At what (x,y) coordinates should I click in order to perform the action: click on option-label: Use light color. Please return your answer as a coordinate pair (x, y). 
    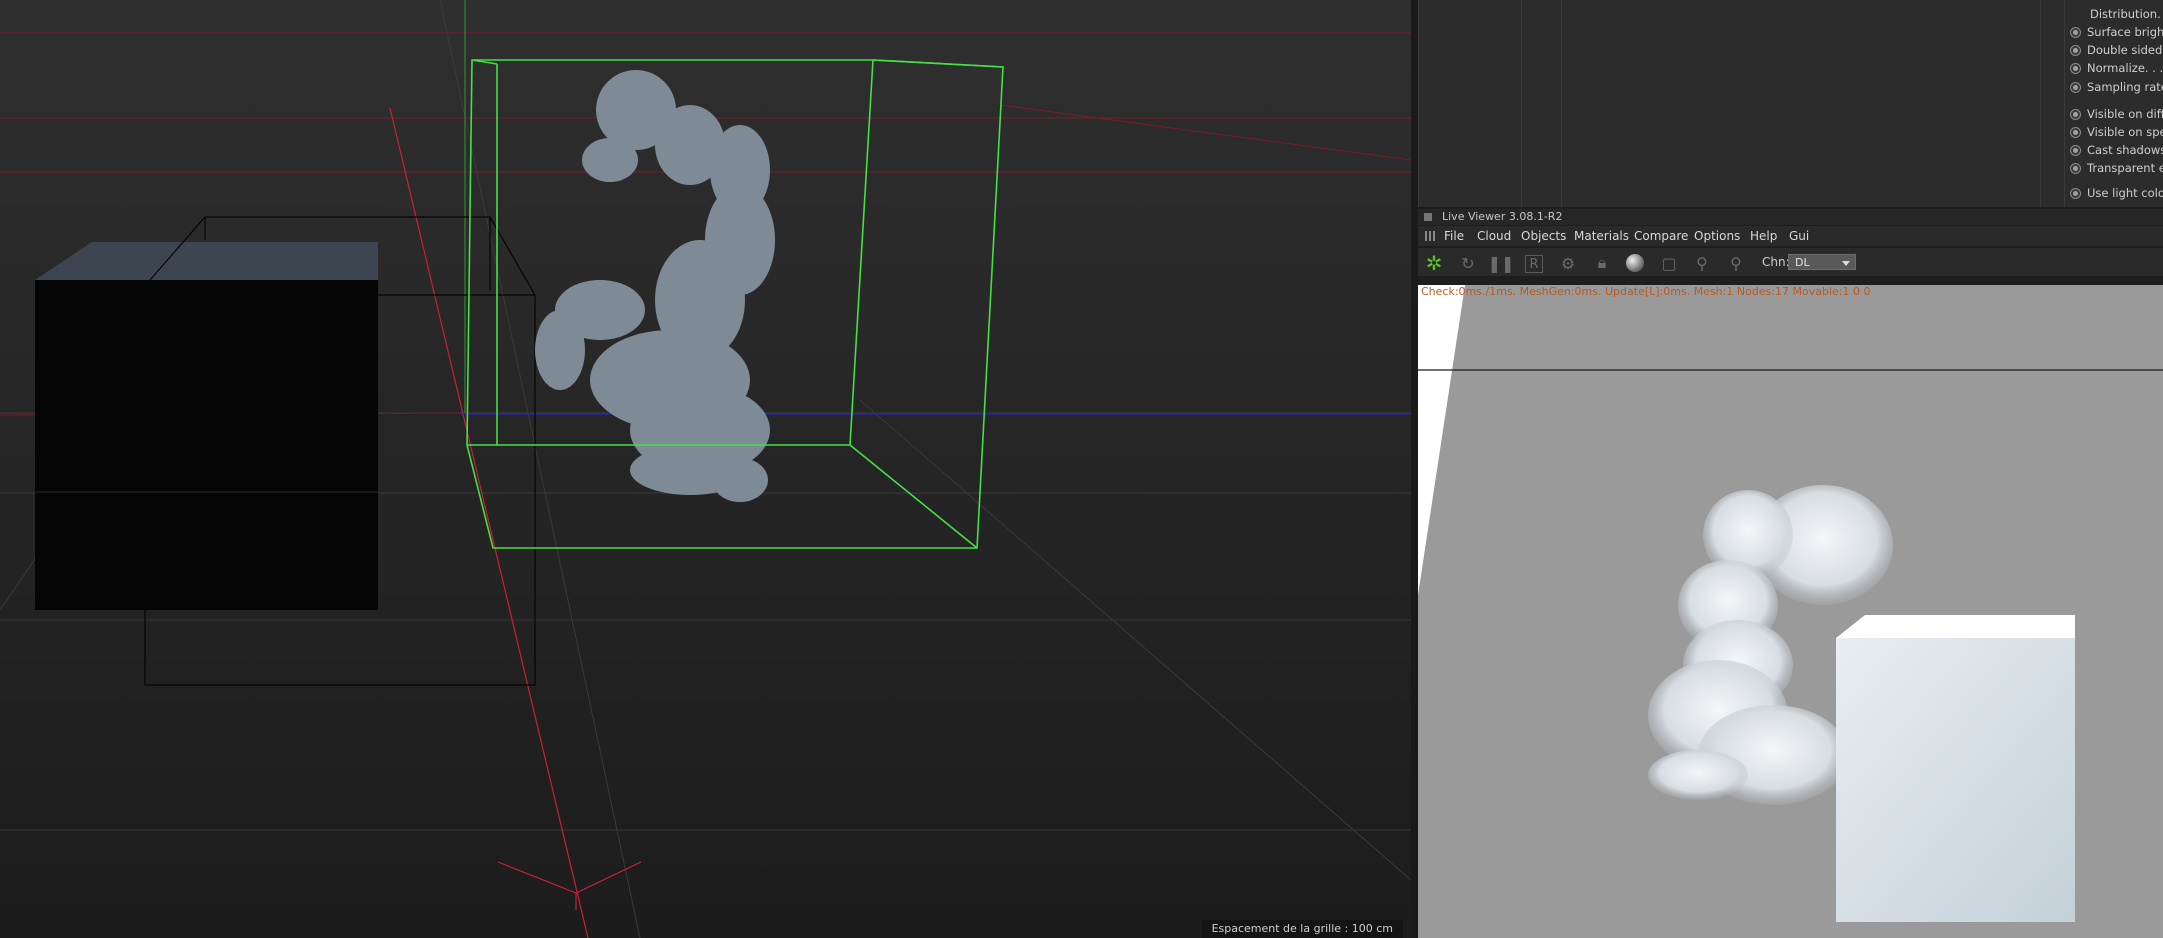
    Looking at the image, I should click on (2125, 193).